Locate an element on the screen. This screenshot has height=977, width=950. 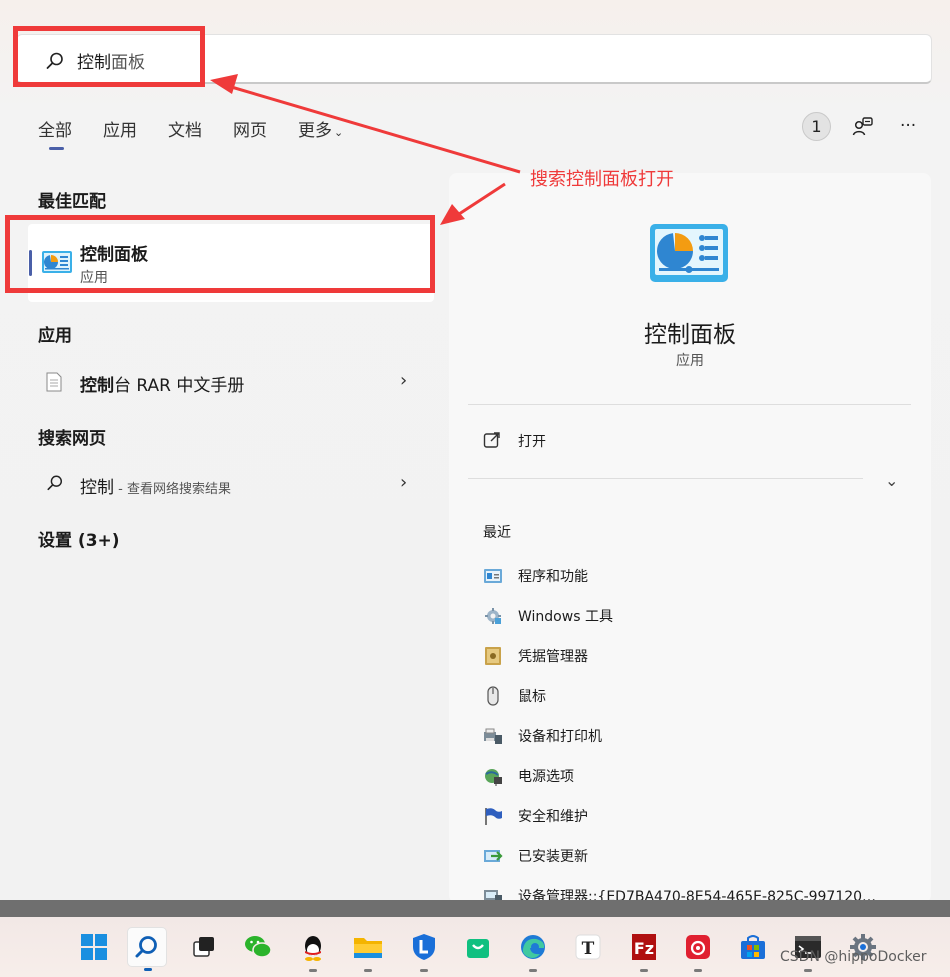
taskbar-microsoft-store is located at coordinates (753, 947).